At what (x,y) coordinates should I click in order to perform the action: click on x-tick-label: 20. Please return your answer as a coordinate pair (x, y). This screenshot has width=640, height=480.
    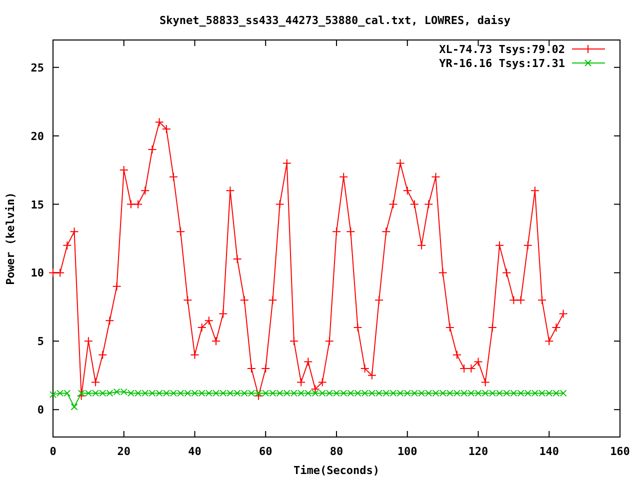
    Looking at the image, I should click on (123, 451).